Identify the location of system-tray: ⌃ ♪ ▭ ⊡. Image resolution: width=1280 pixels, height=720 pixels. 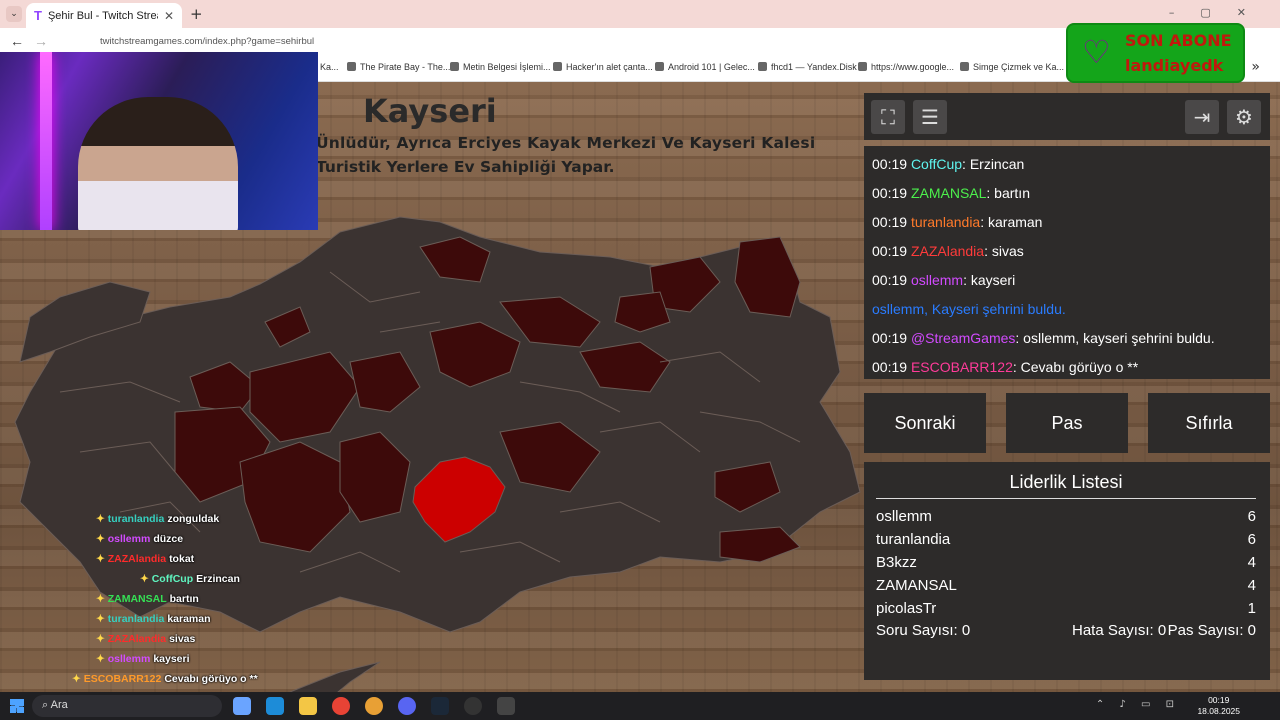
(1138, 704).